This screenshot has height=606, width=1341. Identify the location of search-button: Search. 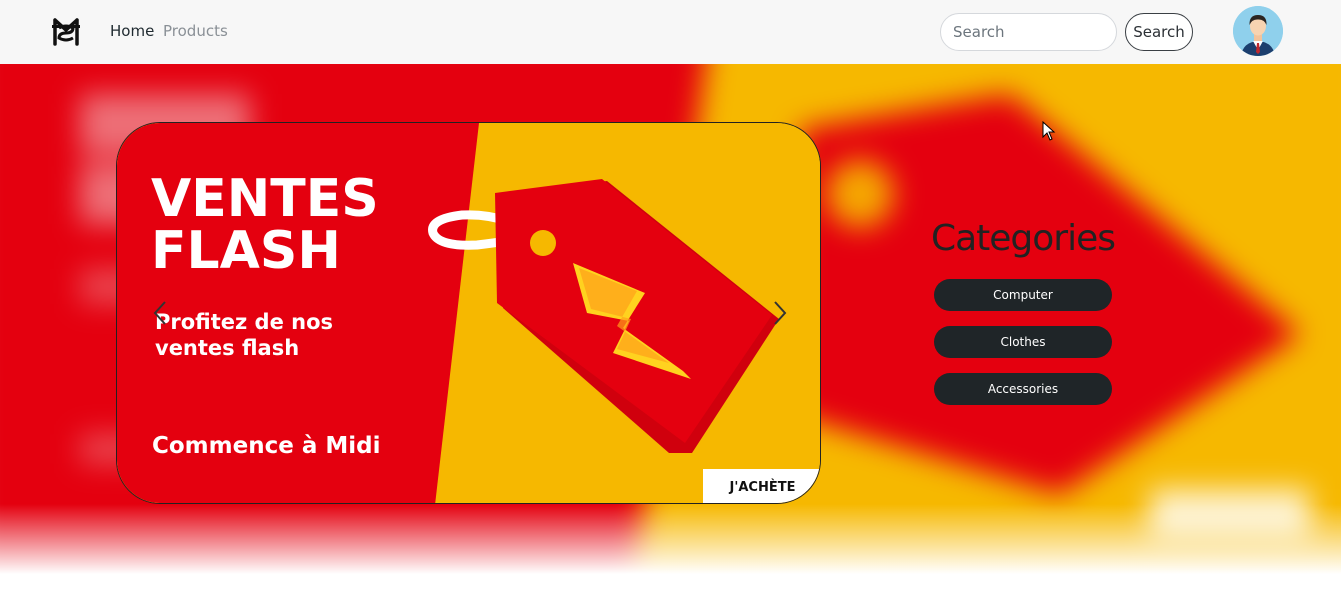
(1159, 32).